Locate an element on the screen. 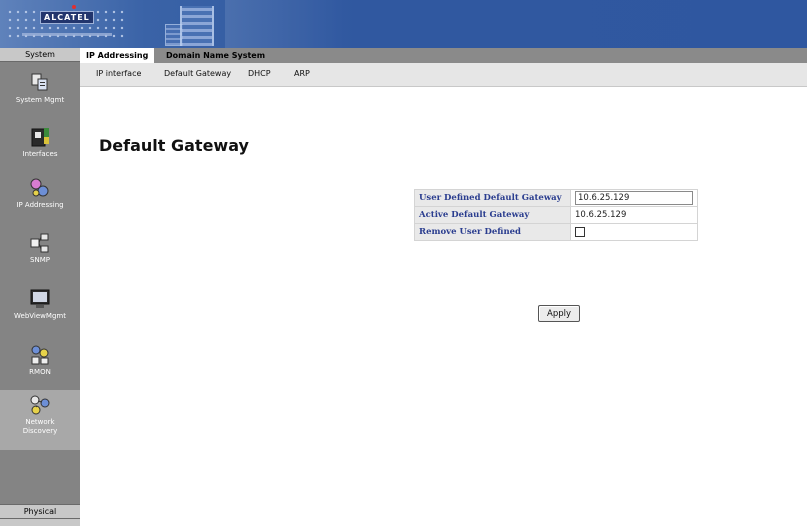 Image resolution: width=807 pixels, height=526 pixels. table-row: Active Default Gateway 10.6.25.129 is located at coordinates (556, 215).